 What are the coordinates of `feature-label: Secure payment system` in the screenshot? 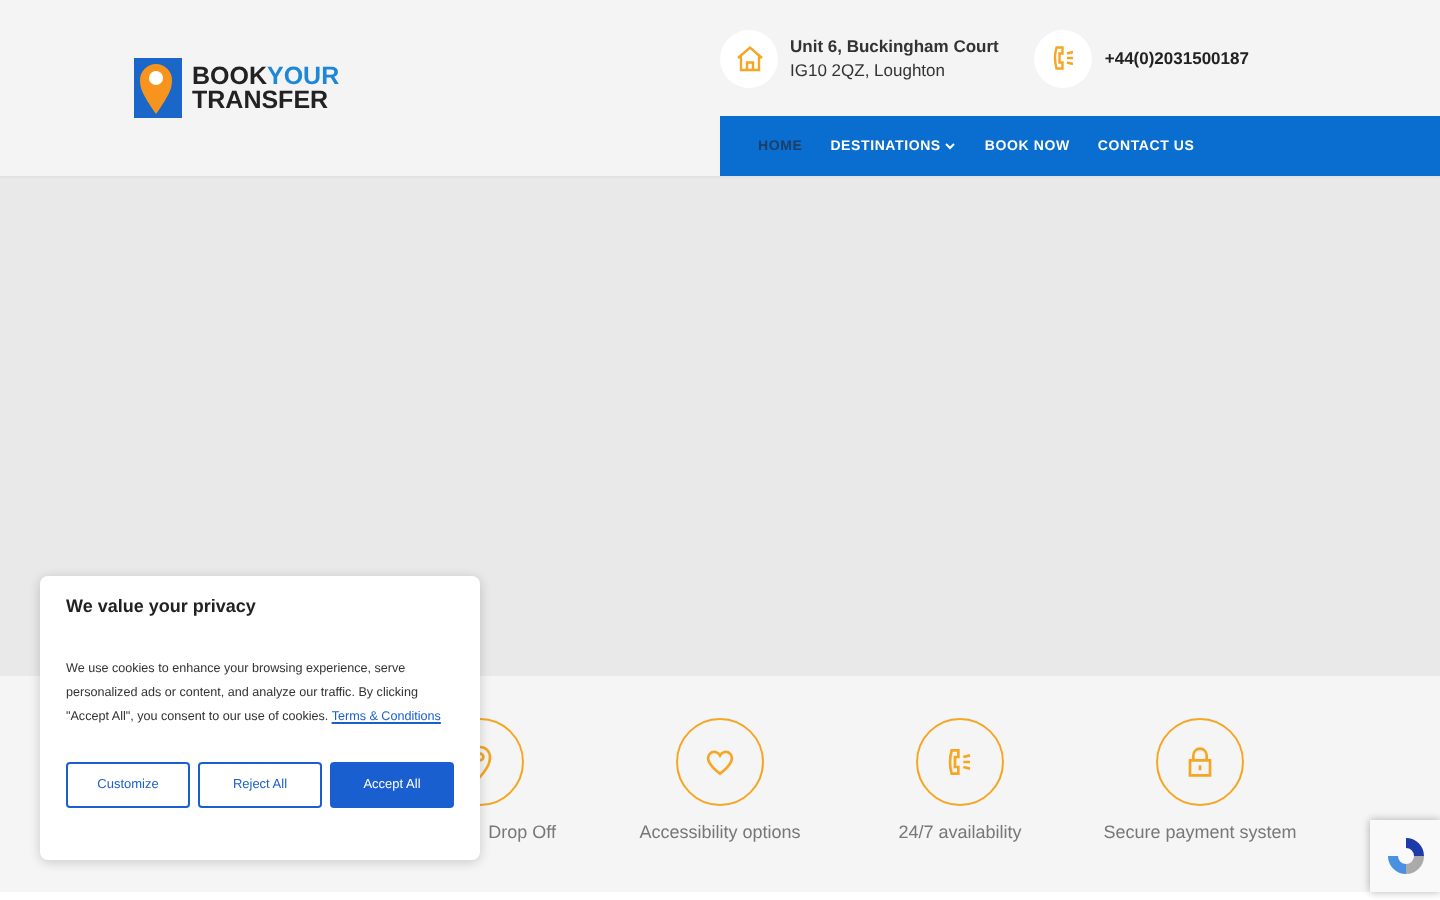 It's located at (1200, 832).